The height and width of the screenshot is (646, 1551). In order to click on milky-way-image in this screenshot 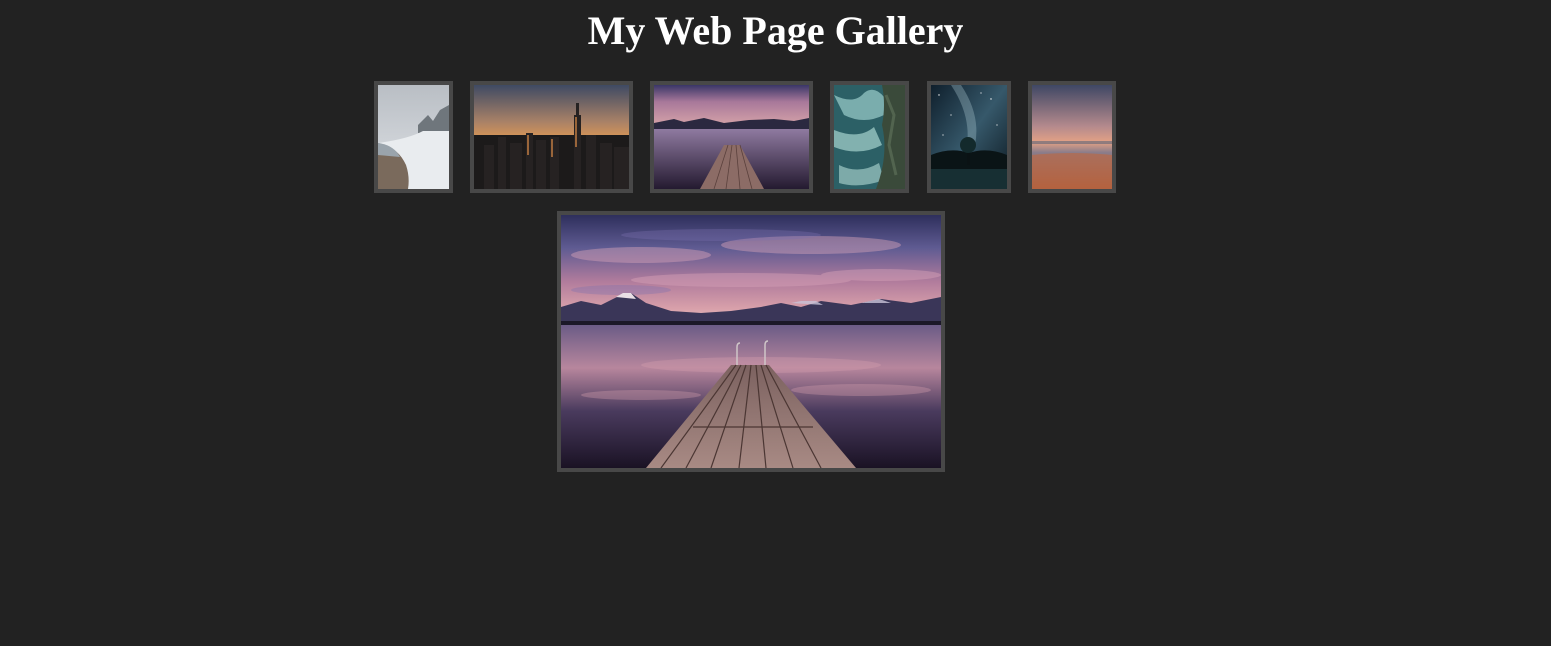, I will do `click(969, 137)`.